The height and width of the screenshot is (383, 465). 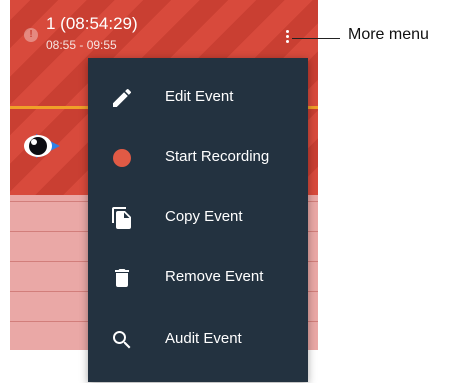 What do you see at coordinates (217, 156) in the screenshot?
I see `menu-item-label: Start Recording` at bounding box center [217, 156].